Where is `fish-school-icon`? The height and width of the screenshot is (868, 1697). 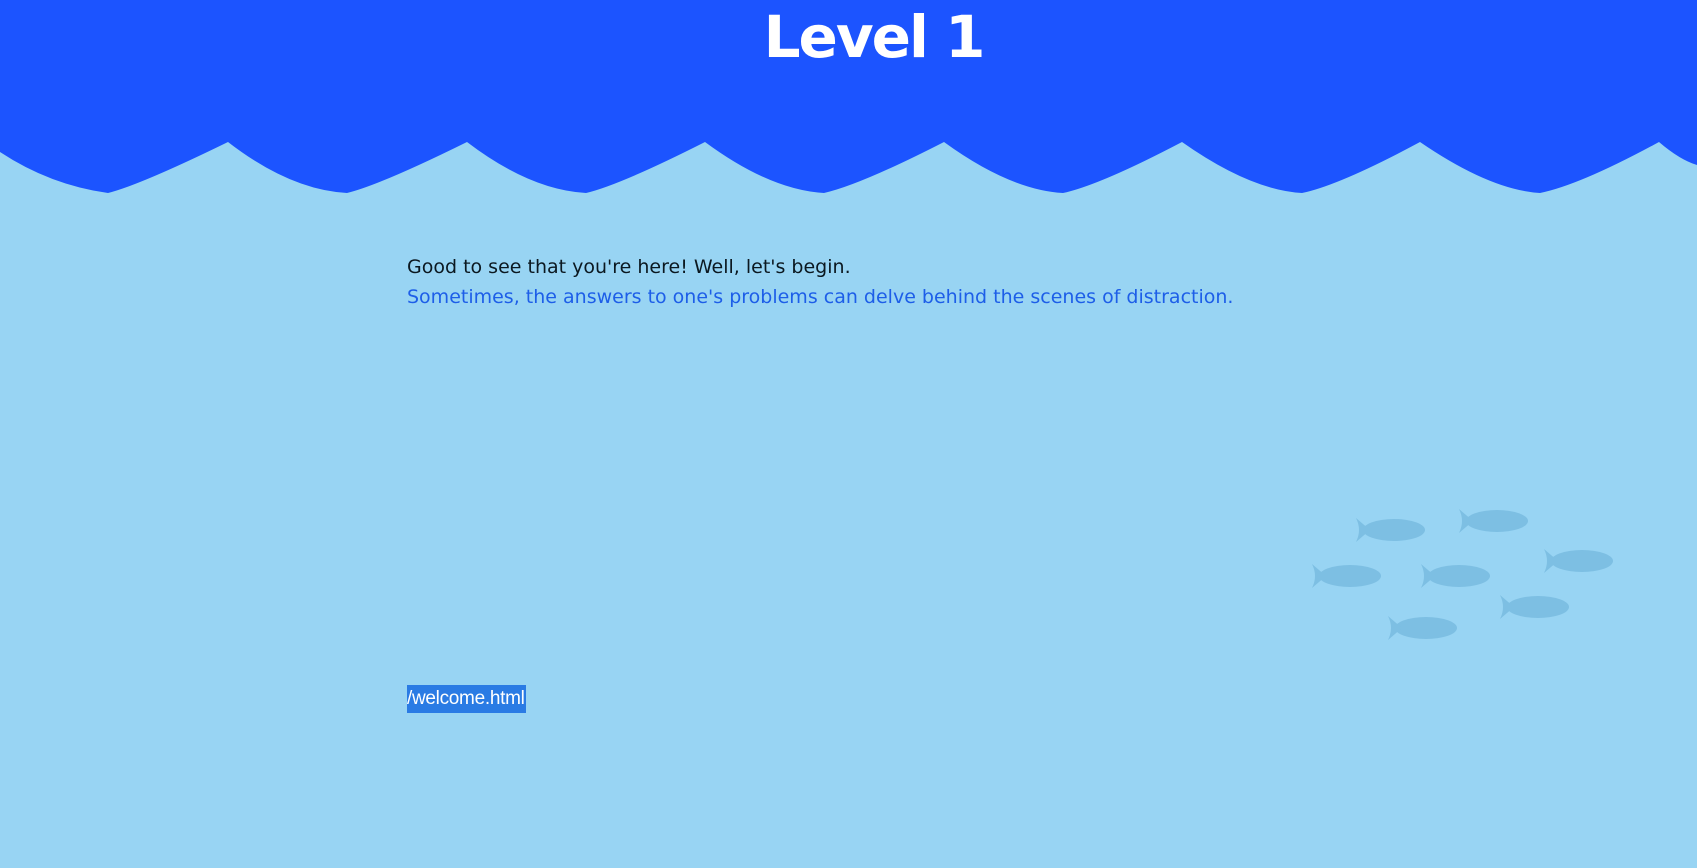
fish-school-icon is located at coordinates (1462, 574).